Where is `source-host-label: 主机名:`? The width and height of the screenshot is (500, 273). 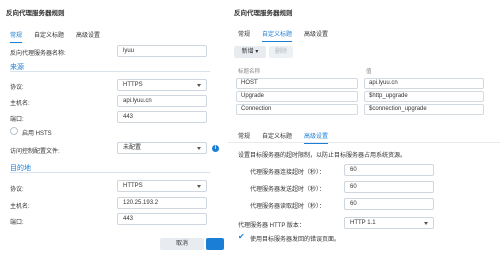
source-host-label: 主机名: is located at coordinates (20, 104).